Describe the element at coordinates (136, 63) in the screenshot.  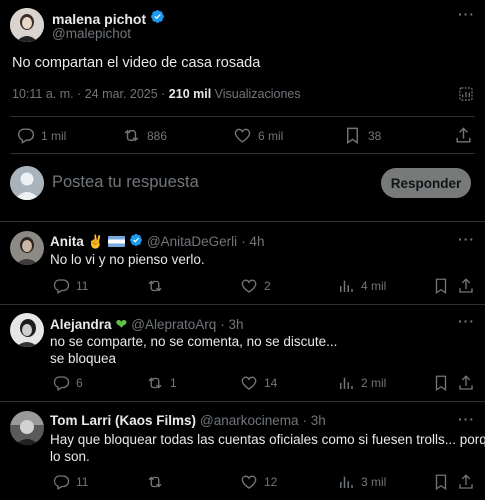
I see `post-text: No compartan el video de casa rosada` at that location.